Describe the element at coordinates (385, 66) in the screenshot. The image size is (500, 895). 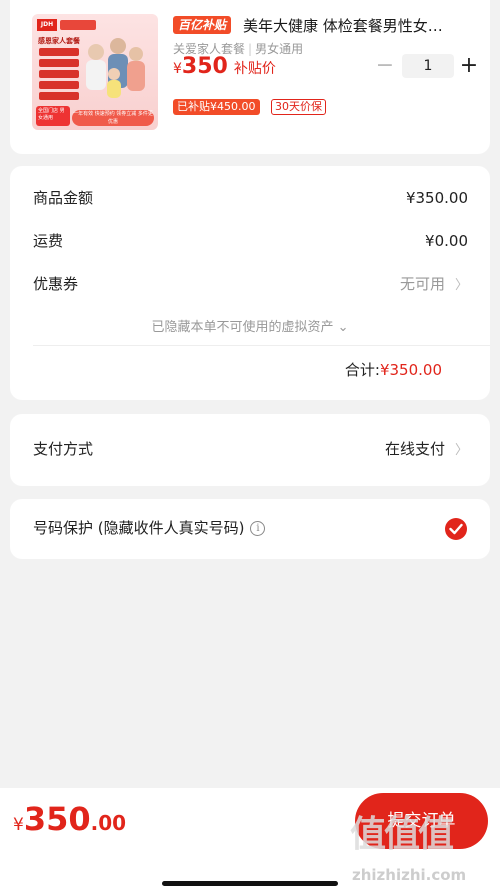
I see `decrease-quantity-button: −` at that location.